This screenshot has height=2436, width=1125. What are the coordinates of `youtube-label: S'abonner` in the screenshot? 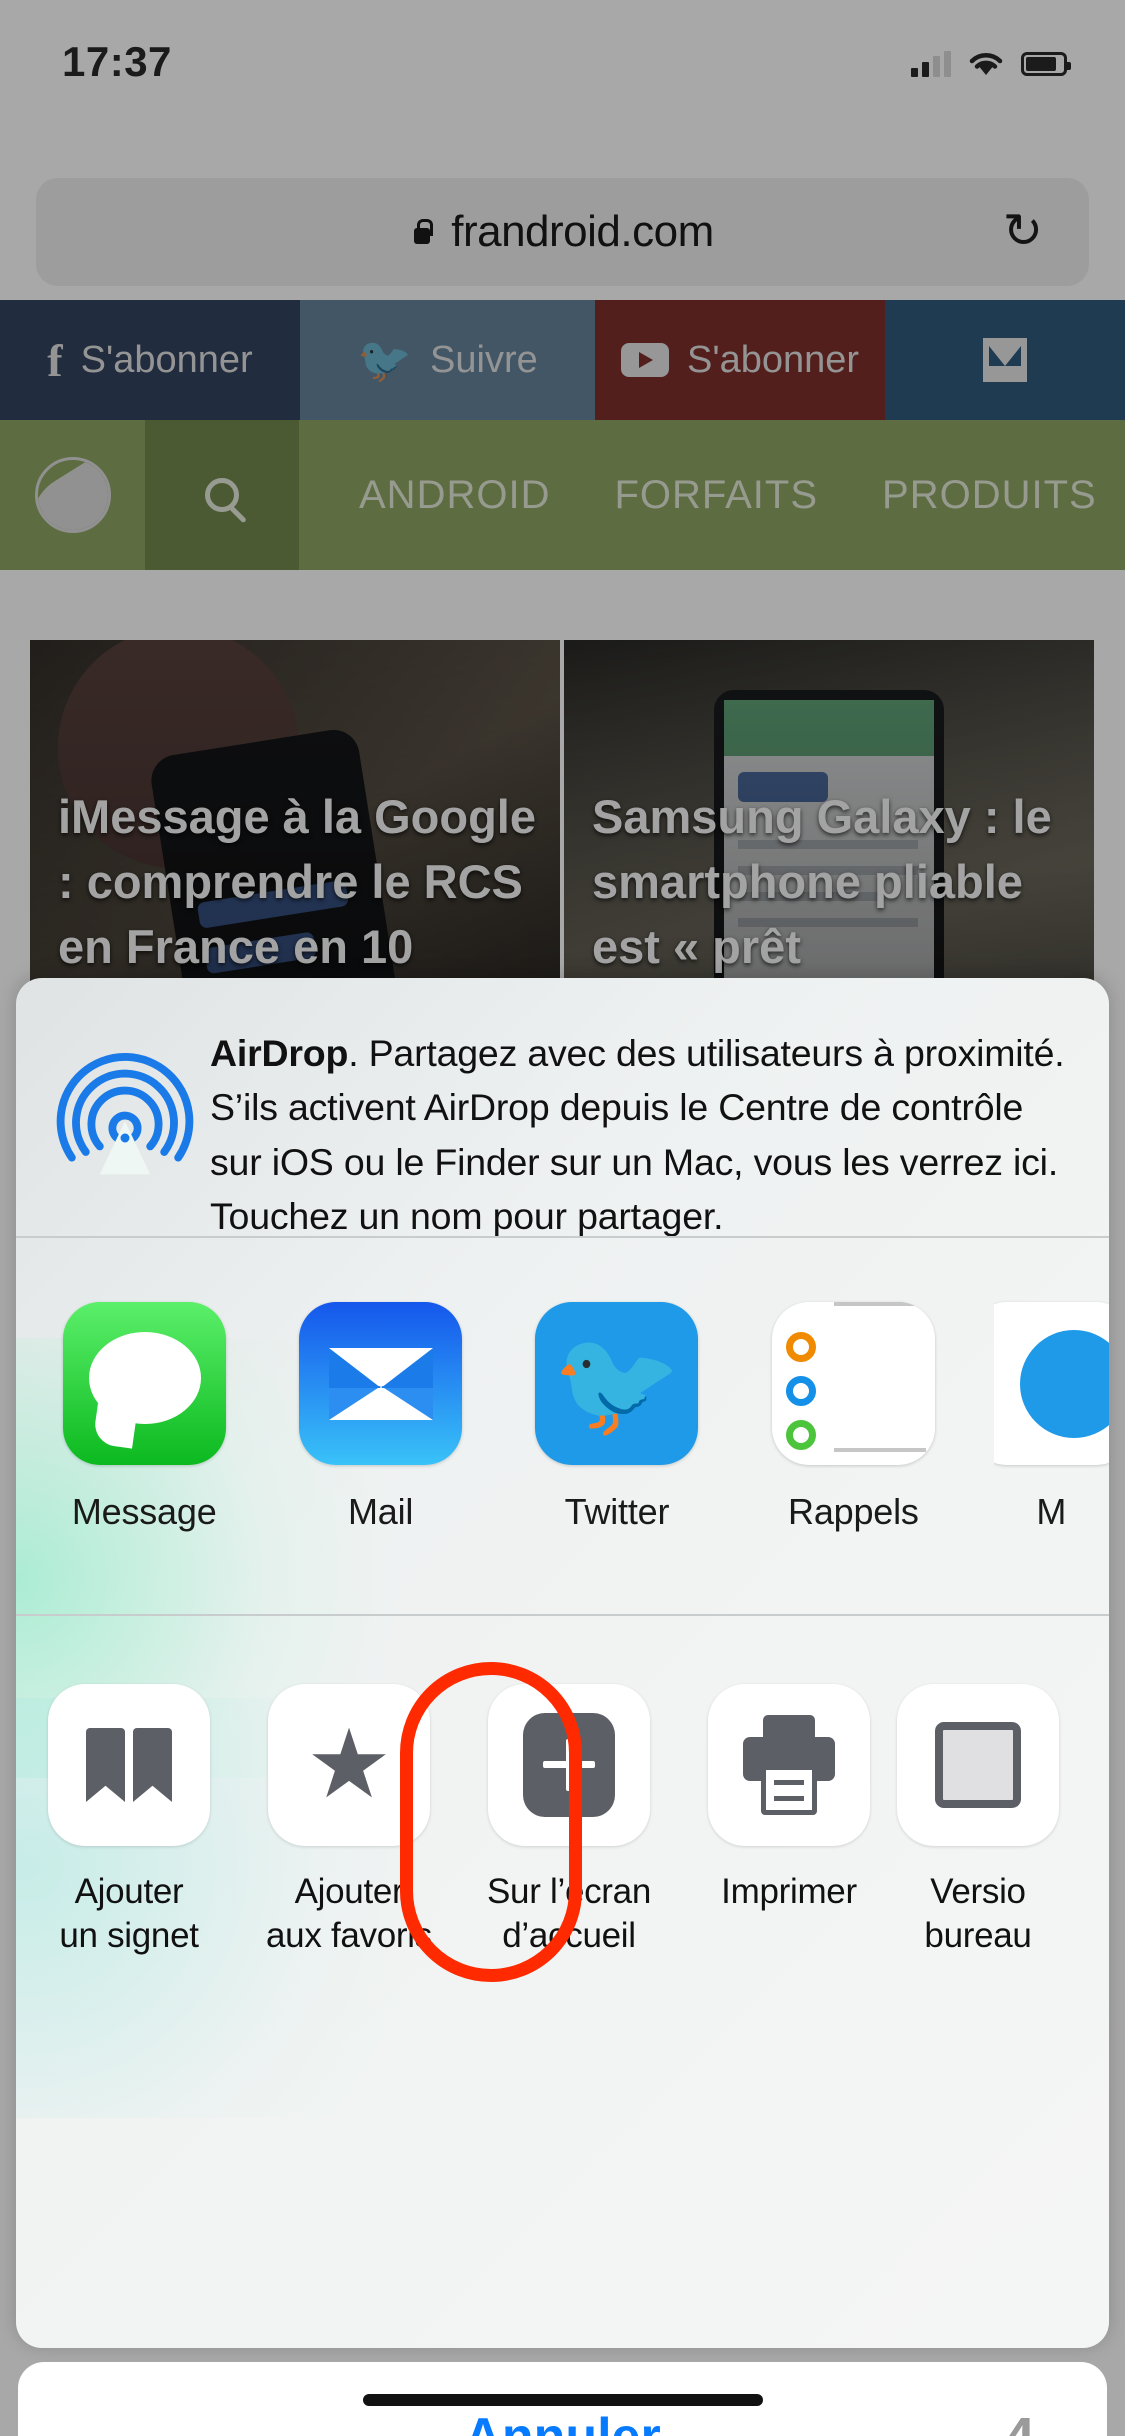 It's located at (773, 359).